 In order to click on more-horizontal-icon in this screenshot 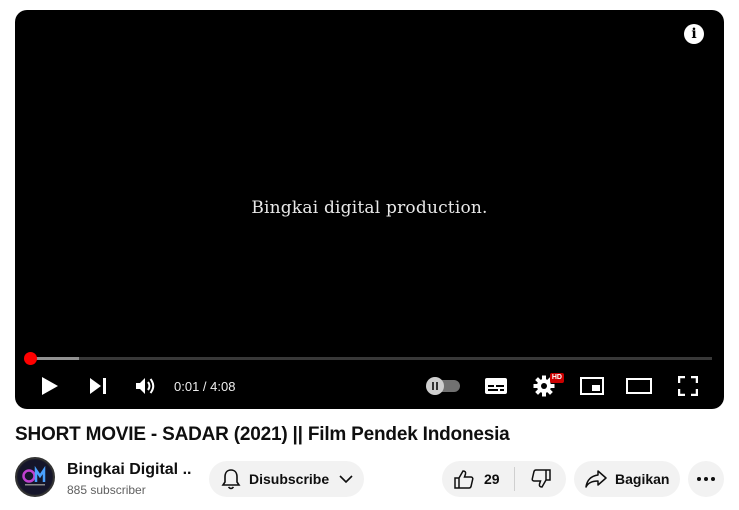, I will do `click(706, 479)`.